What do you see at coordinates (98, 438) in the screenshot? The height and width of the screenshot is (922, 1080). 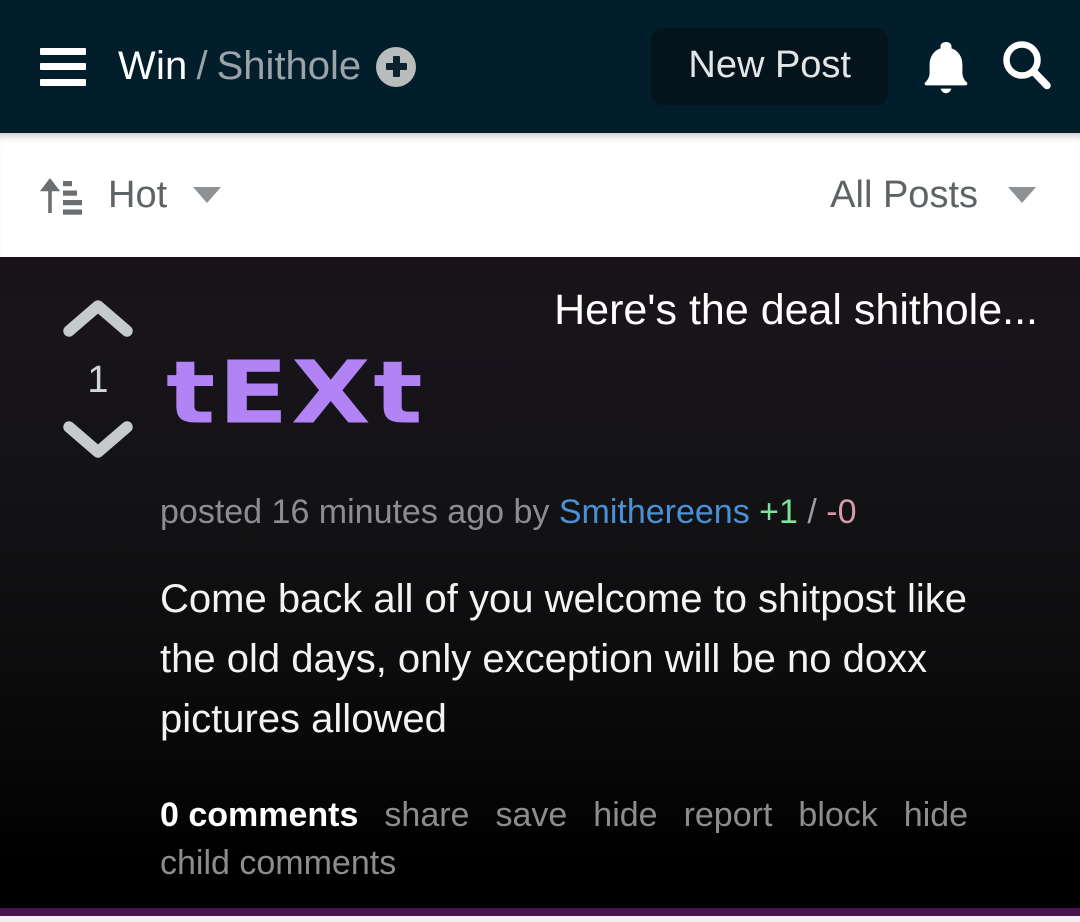 I see `downvote-button` at bounding box center [98, 438].